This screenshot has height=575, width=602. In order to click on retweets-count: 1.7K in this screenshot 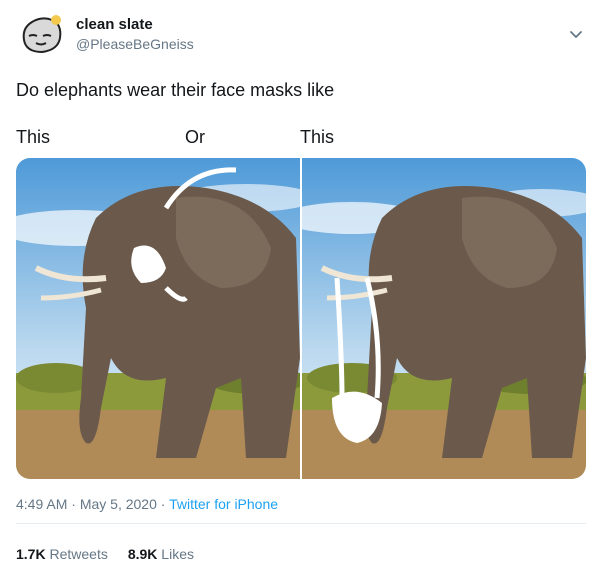, I will do `click(31, 554)`.